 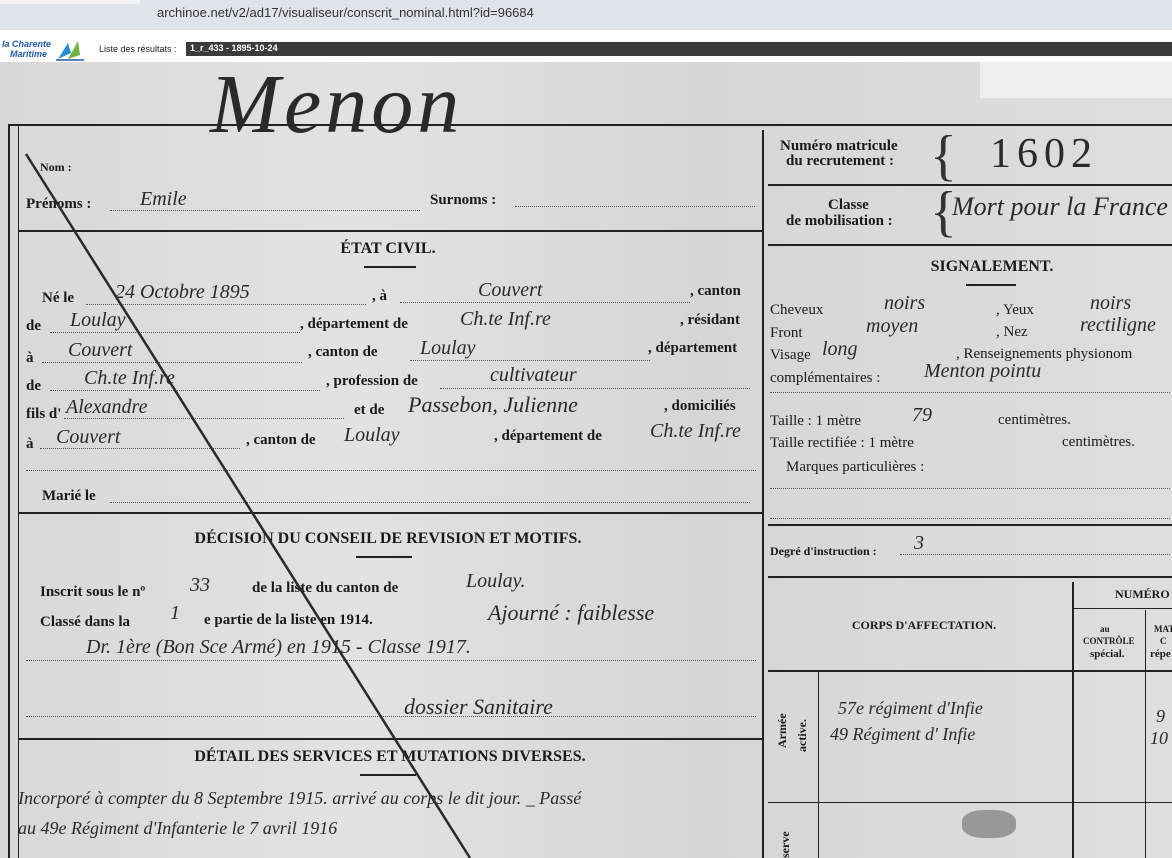 What do you see at coordinates (797, 310) in the screenshot?
I see `cheveux-label: Cheveux` at bounding box center [797, 310].